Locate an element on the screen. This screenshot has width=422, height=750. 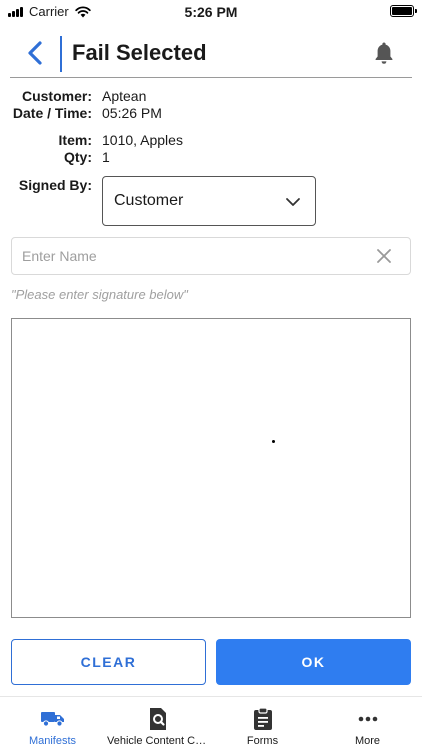
signature-hint: "Please enter signature below" is located at coordinates (99, 294).